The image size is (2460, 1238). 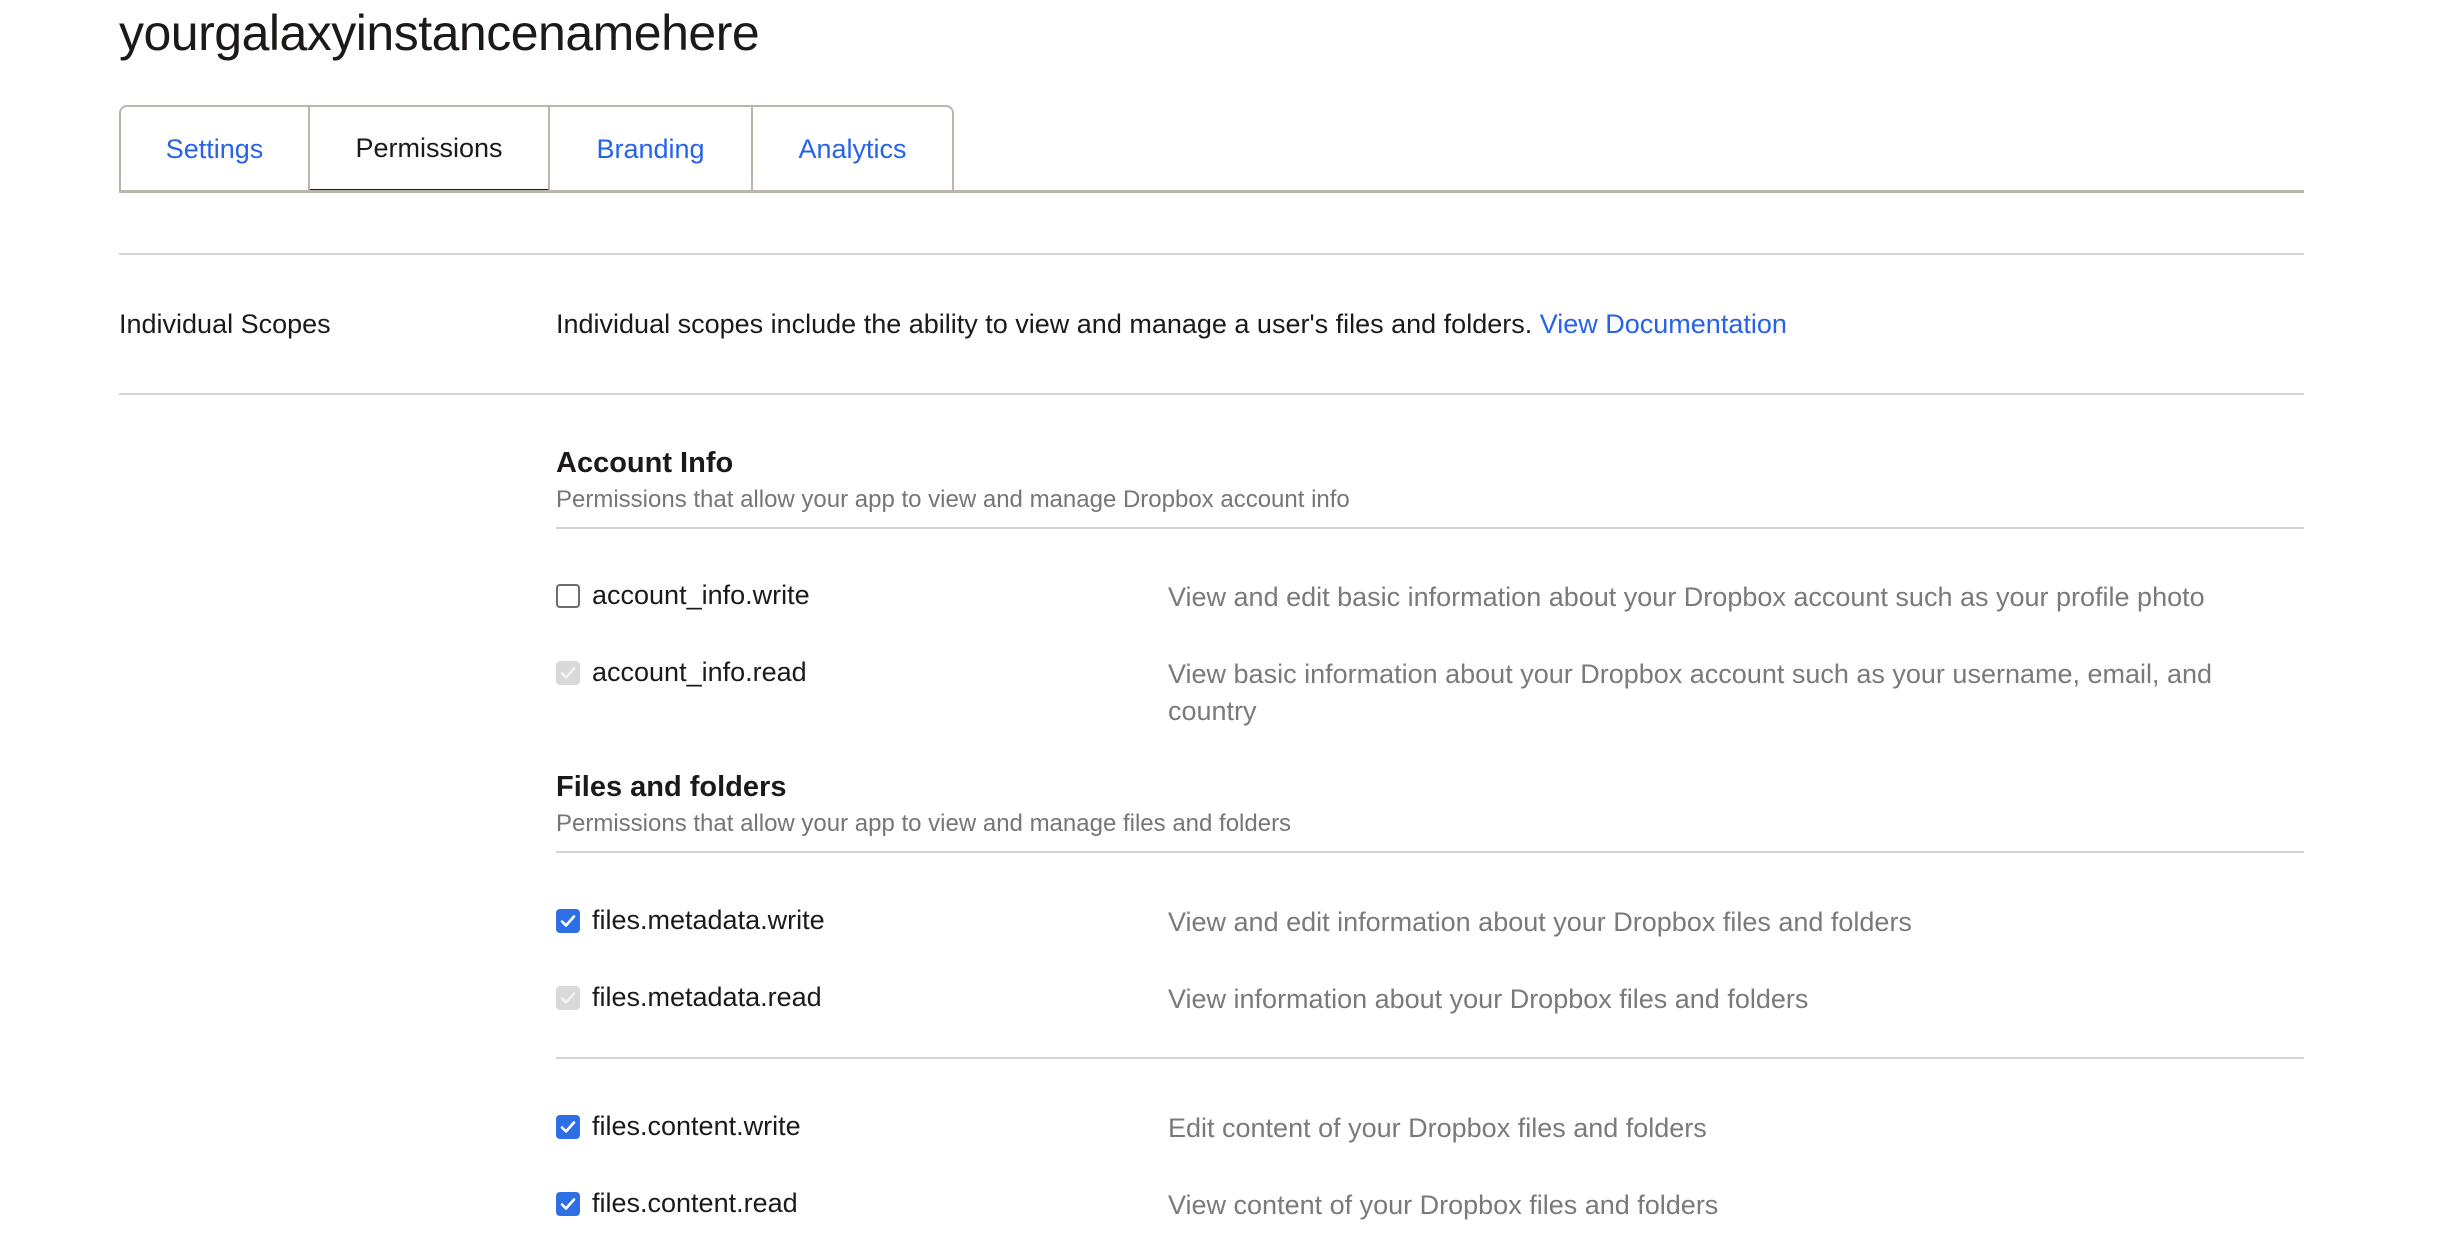 I want to click on scope-name: files.content.read, so click(x=695, y=1203).